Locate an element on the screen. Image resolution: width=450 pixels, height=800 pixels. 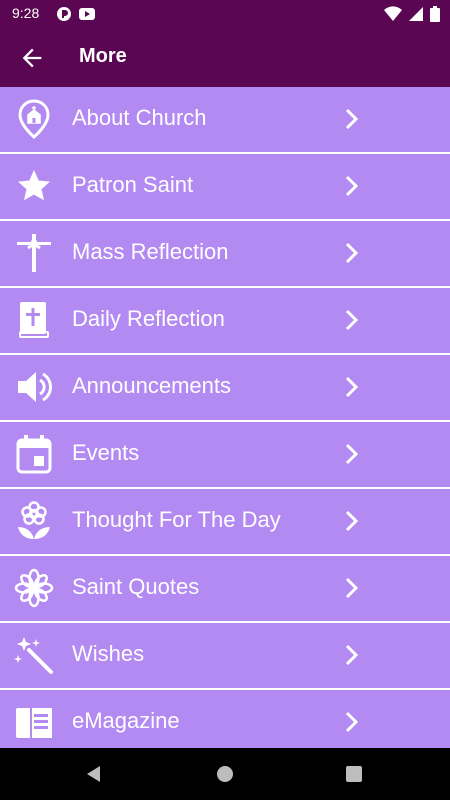
signal-icon is located at coordinates (416, 14).